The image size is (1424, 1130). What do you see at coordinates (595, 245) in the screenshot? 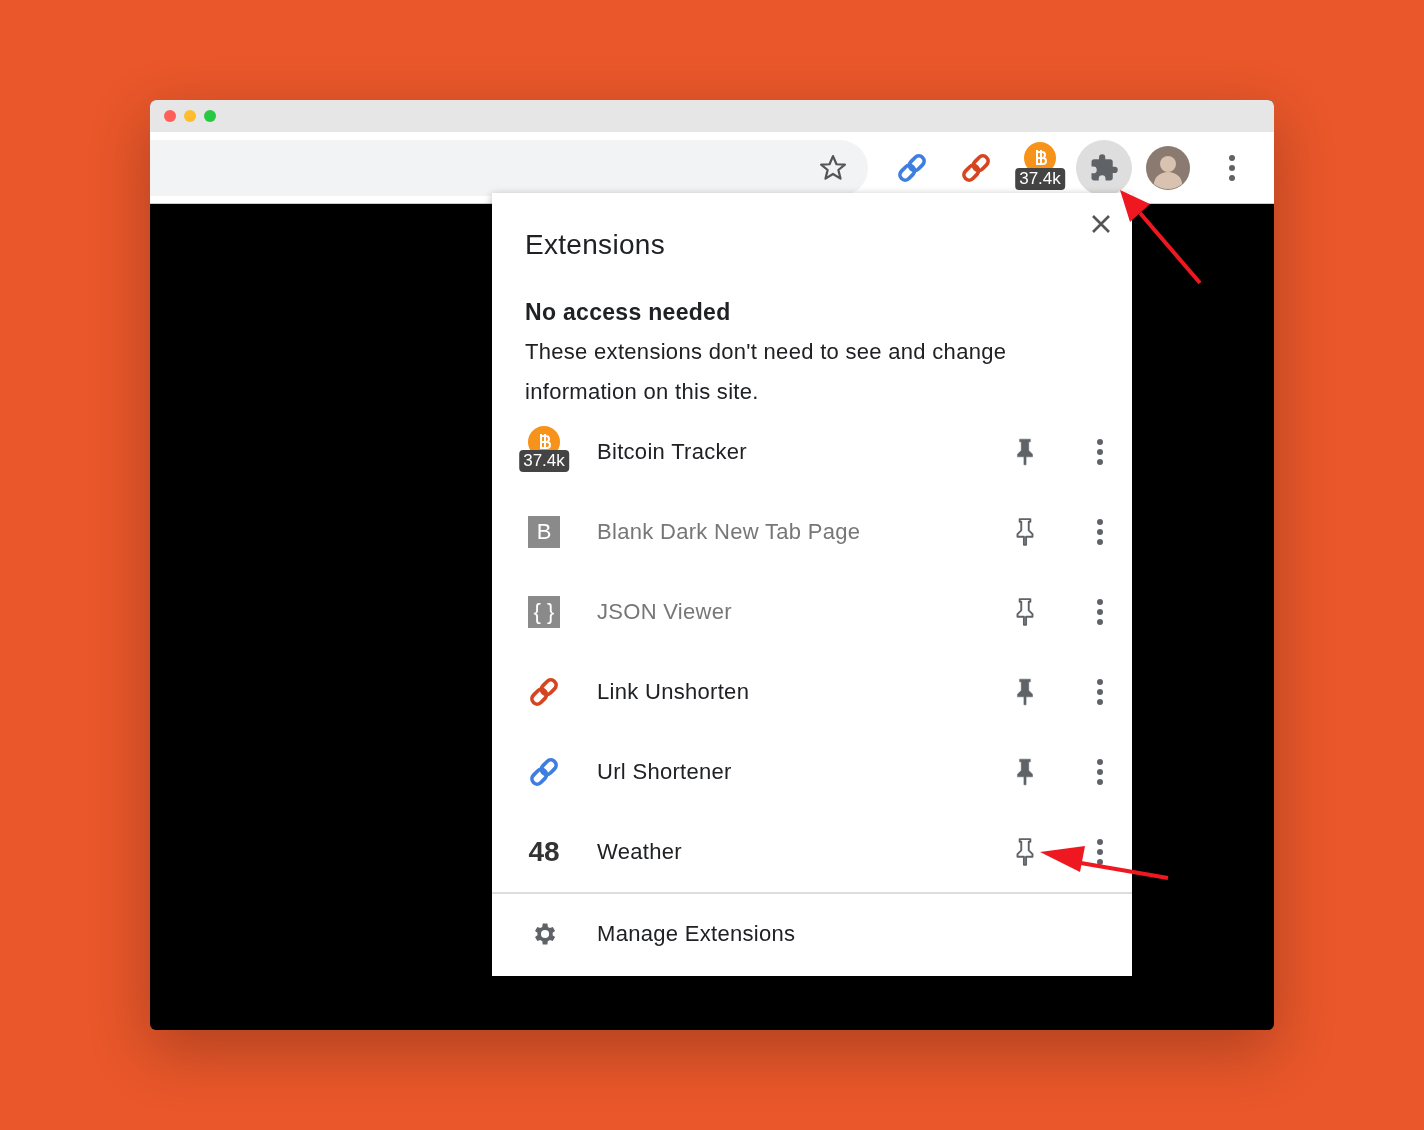
I see `popup-title: Extensions` at bounding box center [595, 245].